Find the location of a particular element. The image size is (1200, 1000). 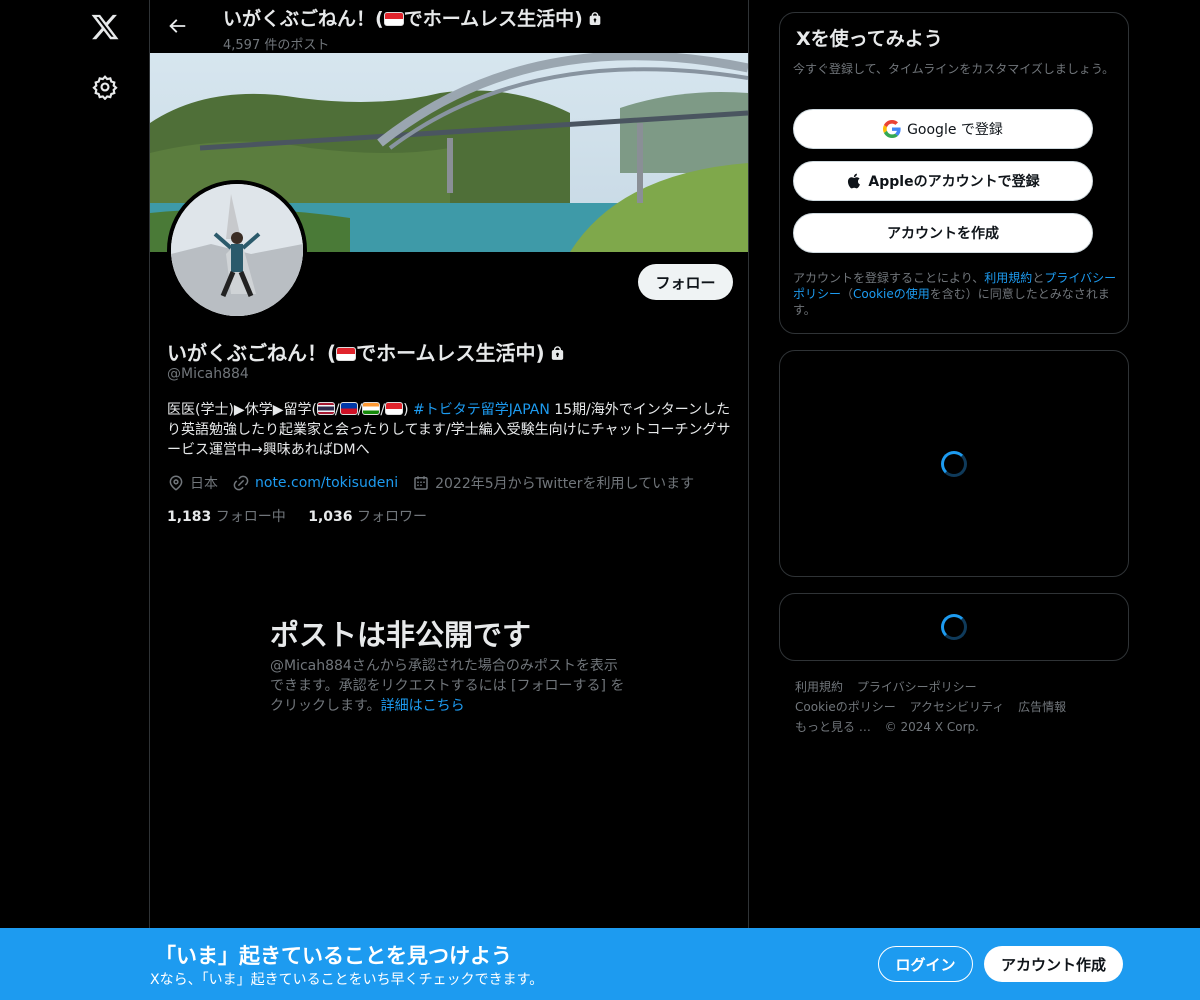

join-date: 2022年5月からTwitterを利用しています is located at coordinates (553, 483).